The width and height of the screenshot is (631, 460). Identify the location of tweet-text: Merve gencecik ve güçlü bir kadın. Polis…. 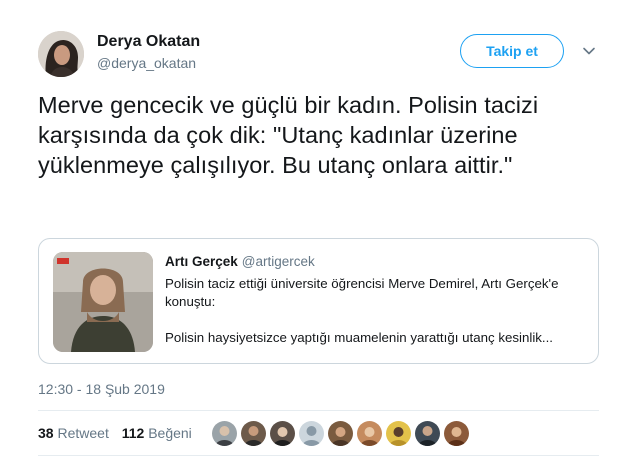
(288, 135).